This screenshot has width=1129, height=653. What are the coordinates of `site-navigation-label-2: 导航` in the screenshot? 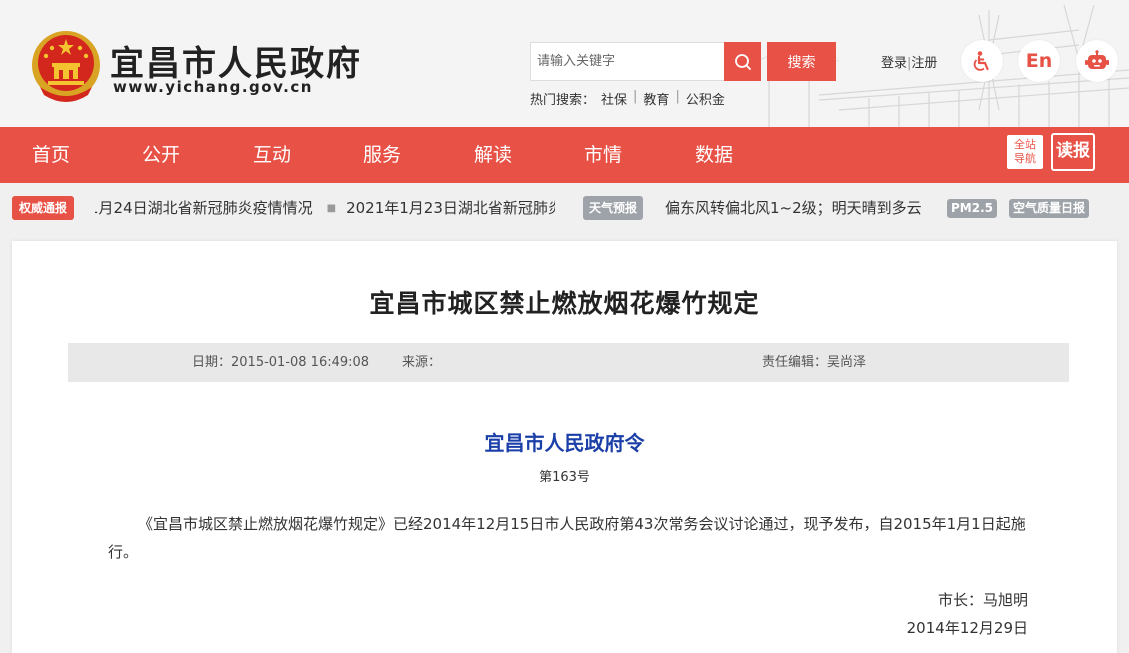 It's located at (1025, 158).